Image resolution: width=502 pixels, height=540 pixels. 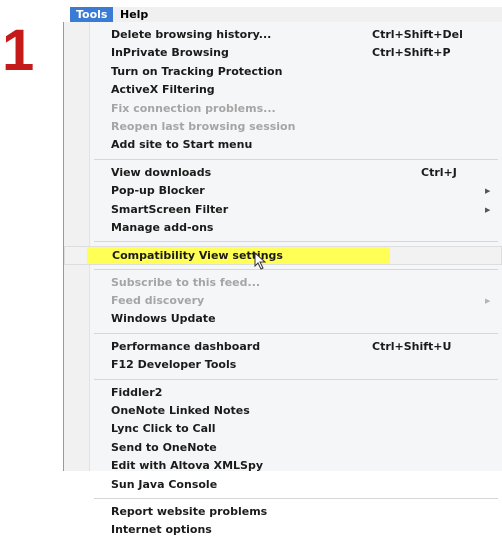 I want to click on menu-item-pop-up-blocker: Pop-up Blocker ▶, so click(x=283, y=191).